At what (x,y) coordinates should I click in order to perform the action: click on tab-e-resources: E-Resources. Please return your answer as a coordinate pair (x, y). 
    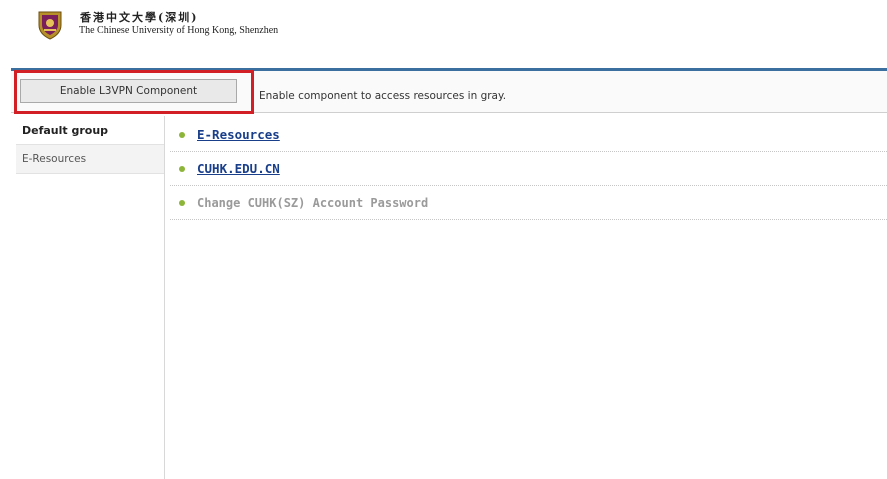
    Looking at the image, I should click on (90, 159).